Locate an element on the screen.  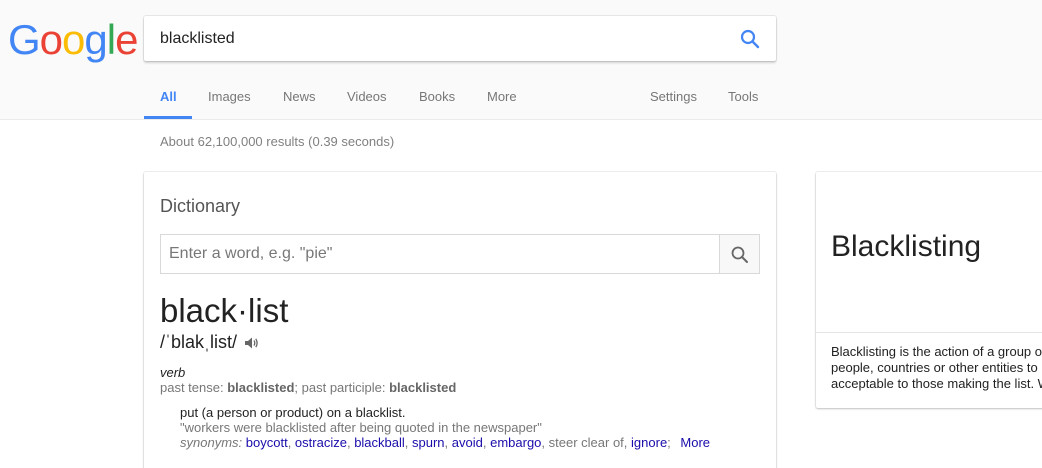
pronunciation: /ˈblakˌlist/ is located at coordinates (199, 342).